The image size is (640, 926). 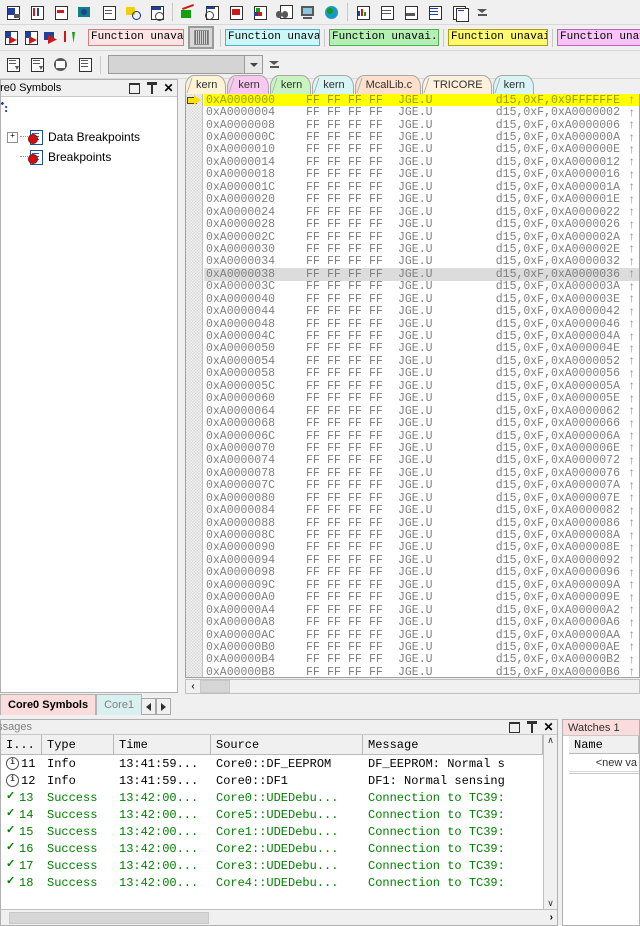 I want to click on scroll-left-icon: ‹, so click(x=193, y=686).